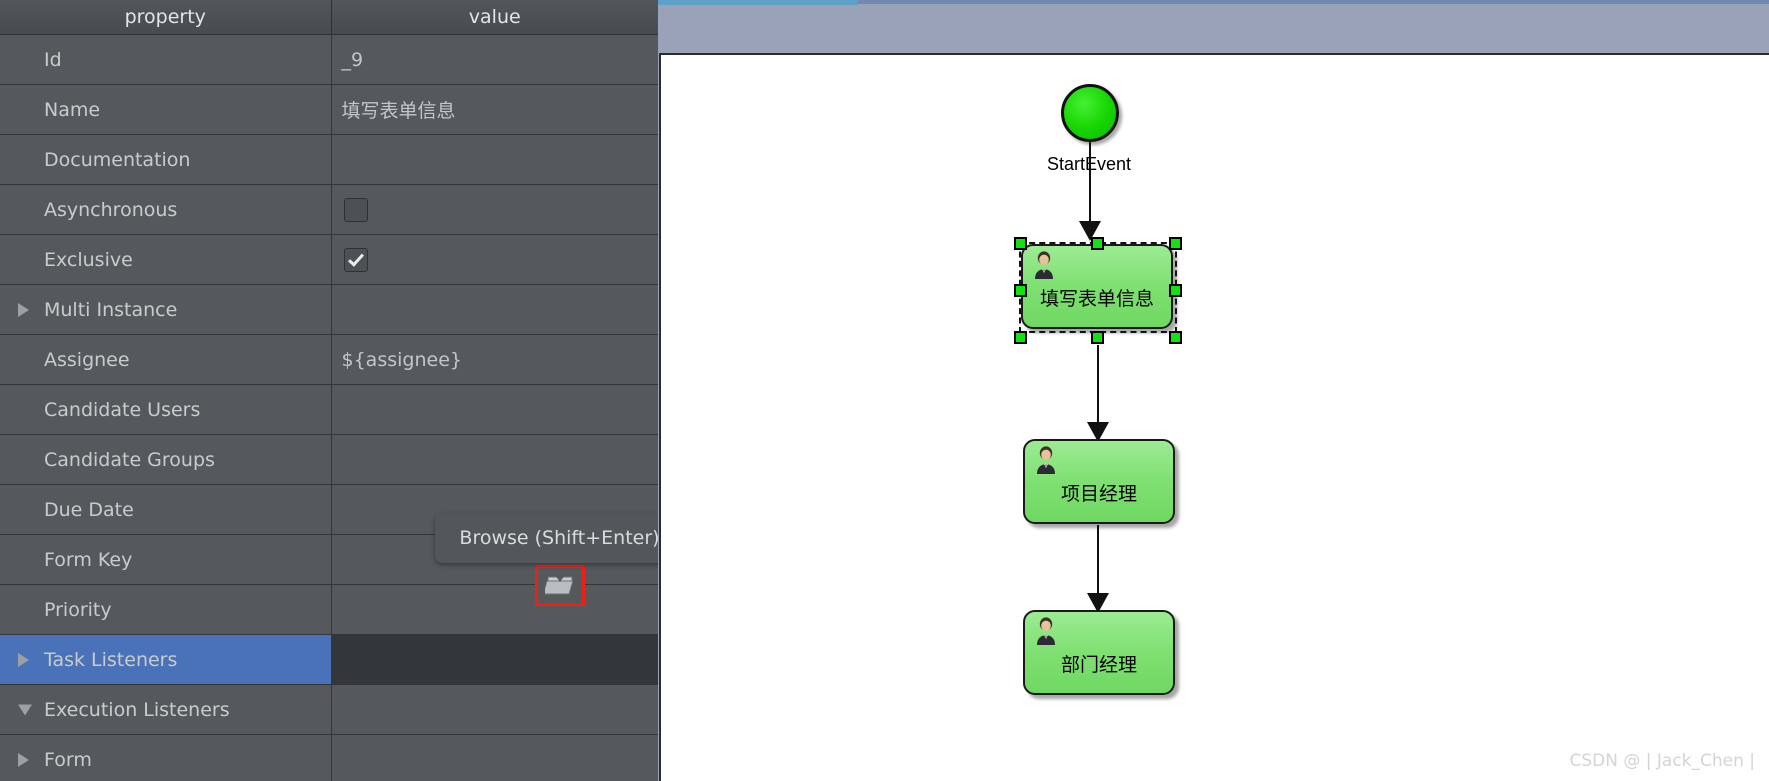 The height and width of the screenshot is (781, 1769). I want to click on table-row: Name 填写表单信息, so click(329, 109).